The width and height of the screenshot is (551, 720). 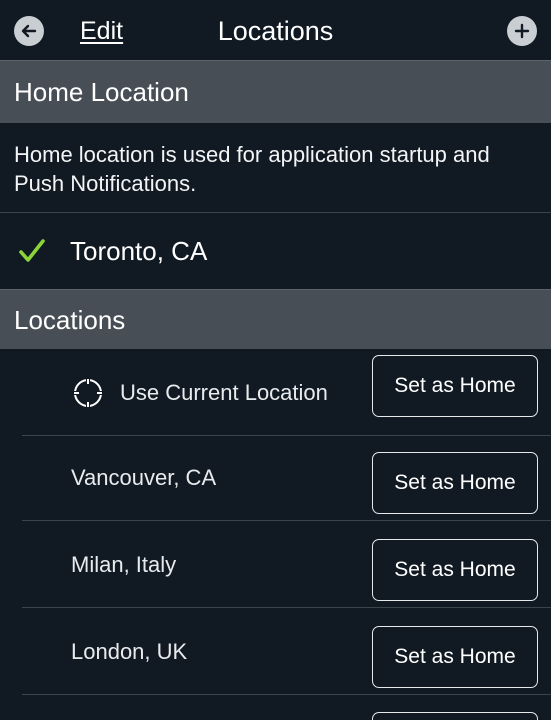 I want to click on list-item: Vancouver, CA Set as Home, so click(x=275, y=477).